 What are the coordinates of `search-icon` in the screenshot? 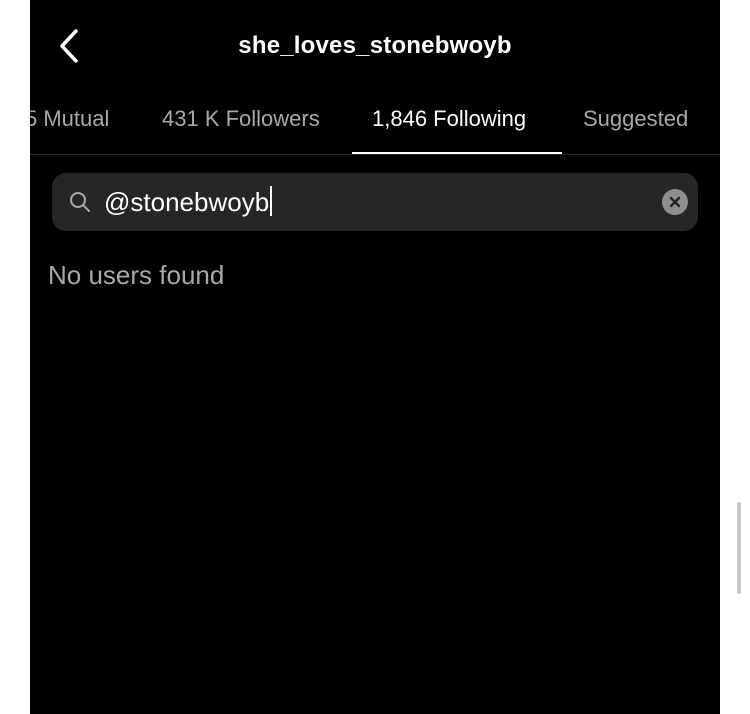 It's located at (80, 202).